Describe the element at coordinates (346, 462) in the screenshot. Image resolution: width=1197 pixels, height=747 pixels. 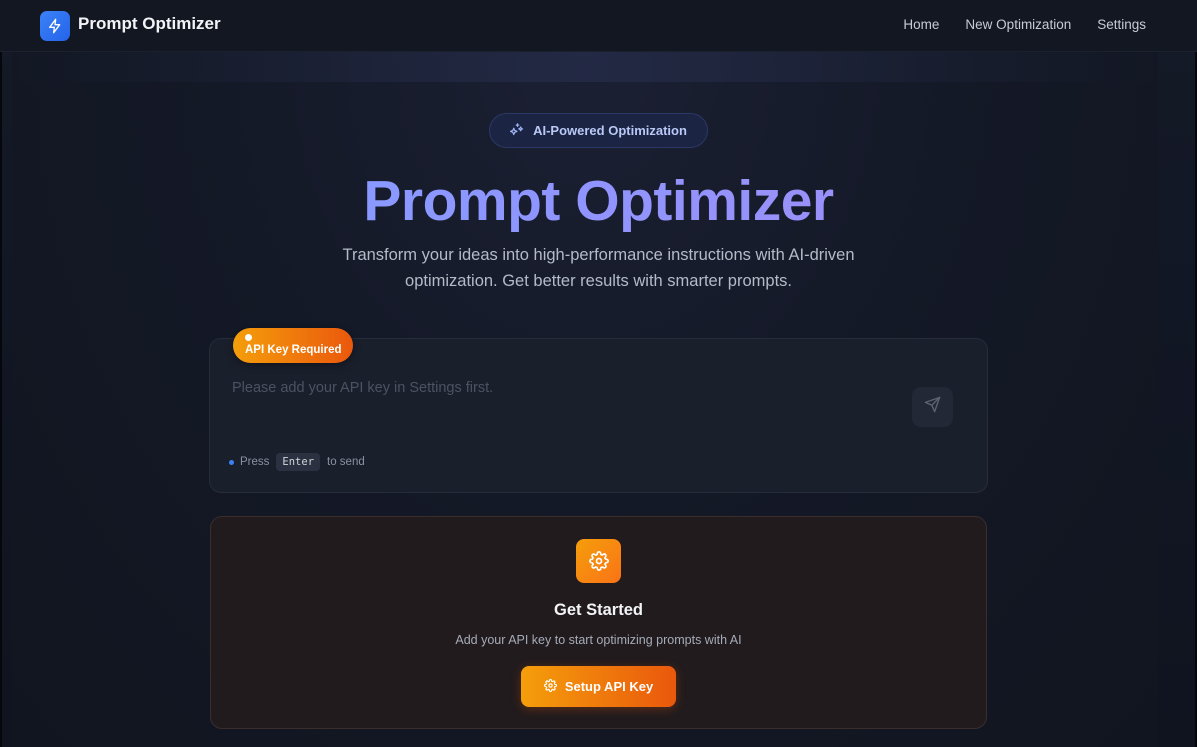
I see `hint-suffix: to send` at that location.